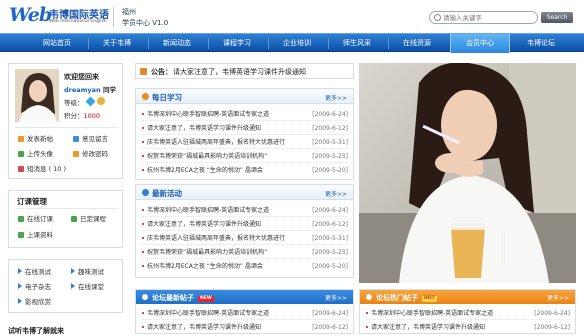 The width and height of the screenshot is (584, 336). I want to click on level-diamond-icon, so click(90, 101).